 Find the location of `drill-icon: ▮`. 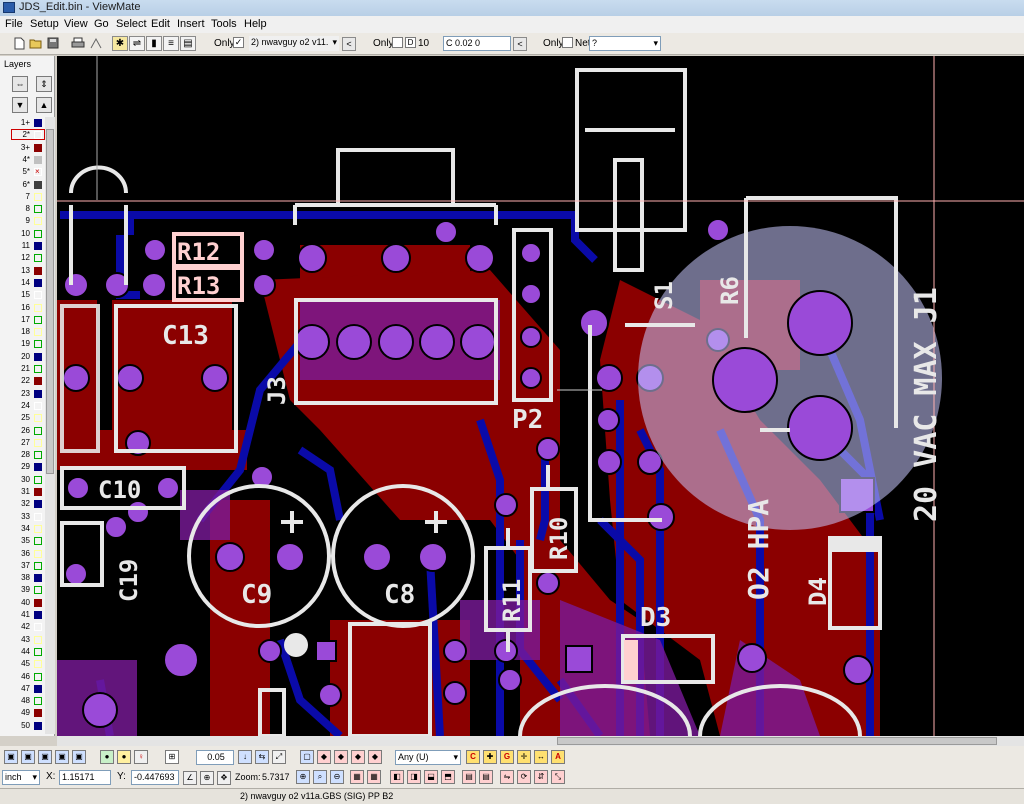

drill-icon: ▮ is located at coordinates (154, 43).